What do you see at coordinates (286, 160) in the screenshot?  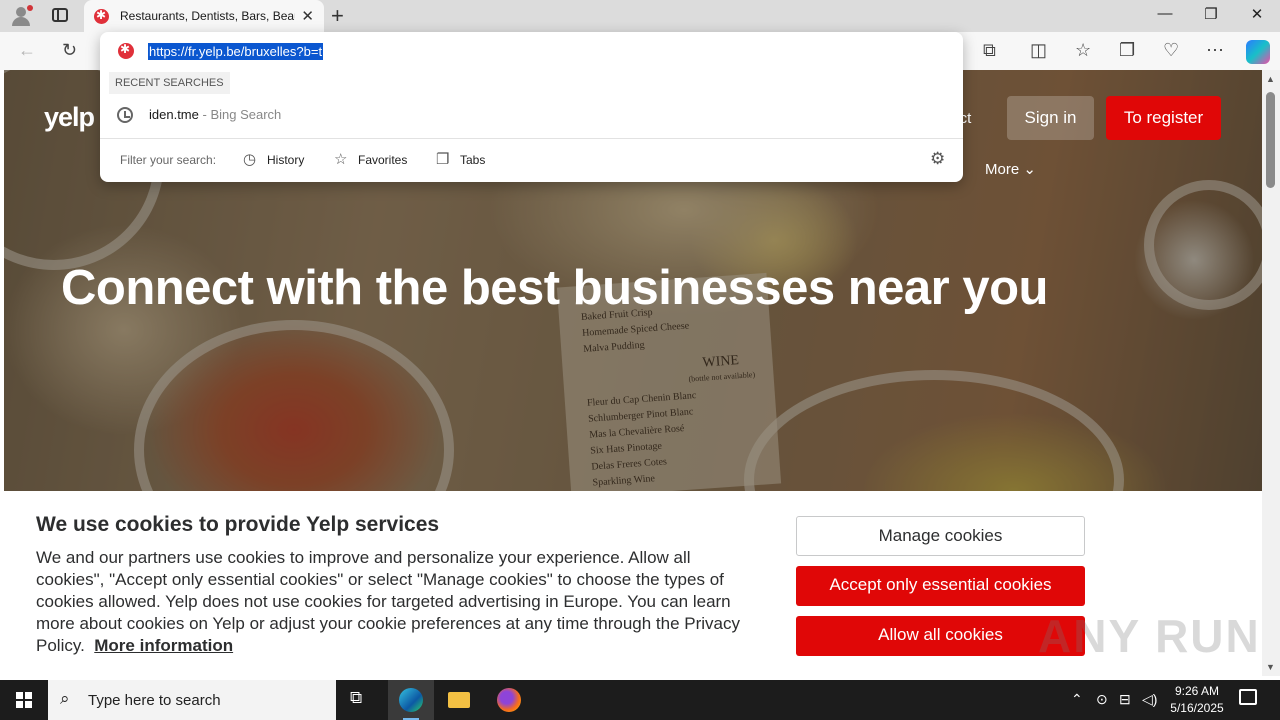 I see `filter-history-label: History` at bounding box center [286, 160].